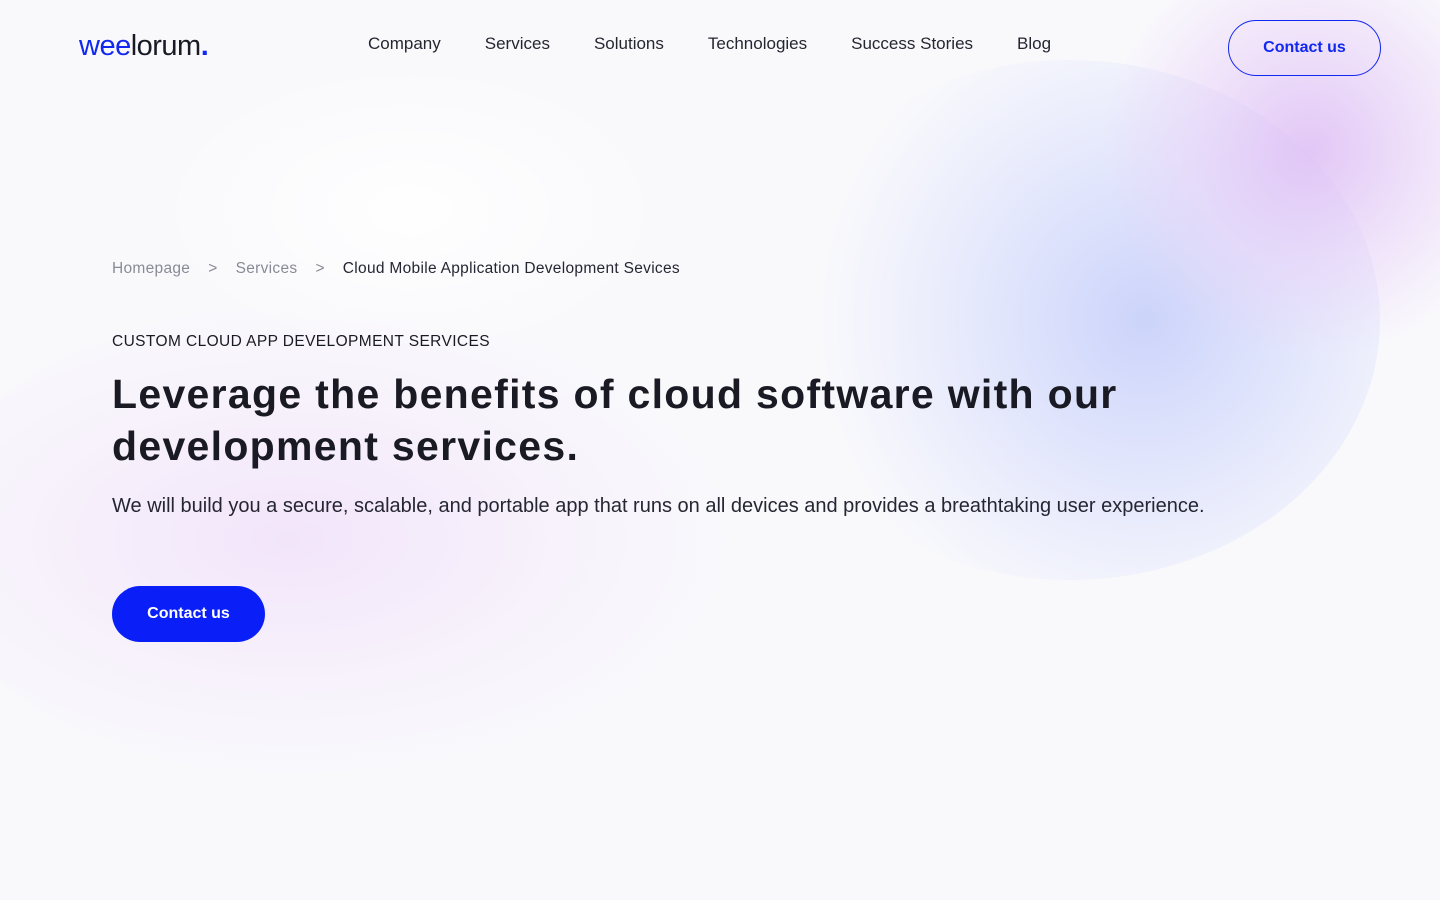 Image resolution: width=1440 pixels, height=900 pixels. Describe the element at coordinates (166, 46) in the screenshot. I see `logo-part-lorum: lorum` at that location.